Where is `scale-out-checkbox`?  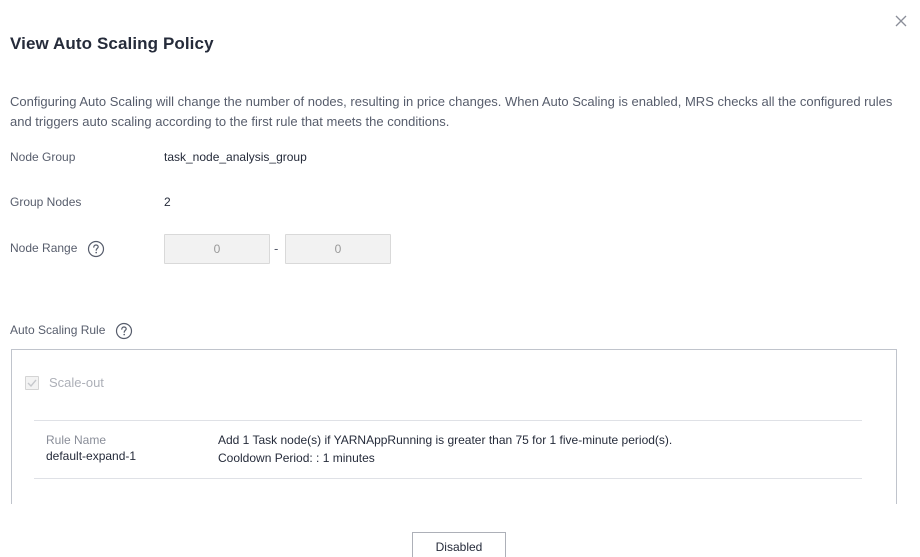
scale-out-checkbox is located at coordinates (32, 382).